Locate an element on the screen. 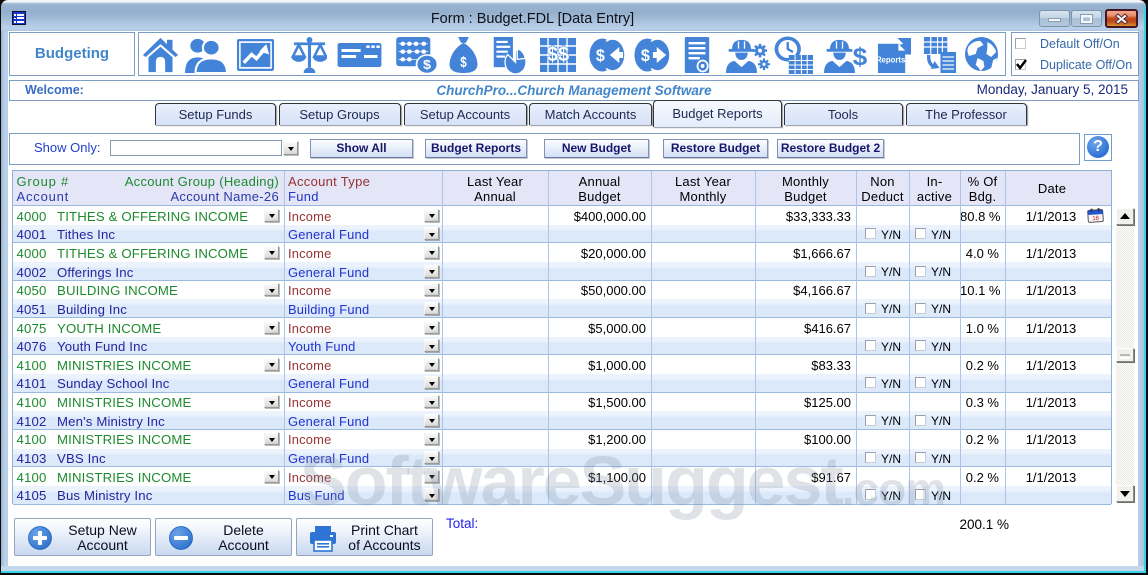 The height and width of the screenshot is (575, 1148). svg-text: 18 is located at coordinates (1096, 219).